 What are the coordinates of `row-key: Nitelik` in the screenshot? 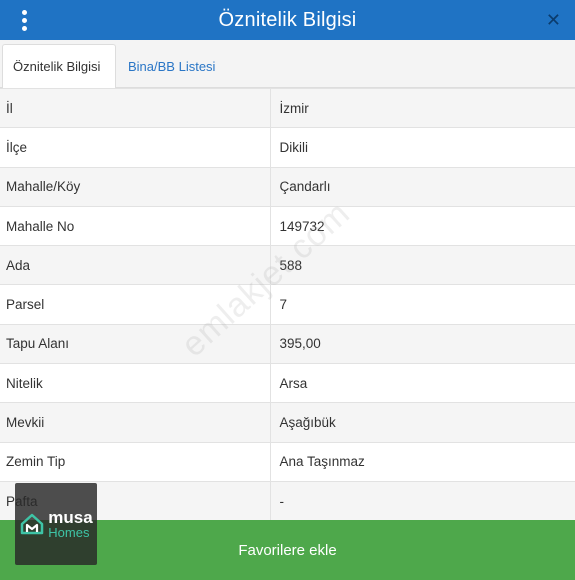 It's located at (135, 383).